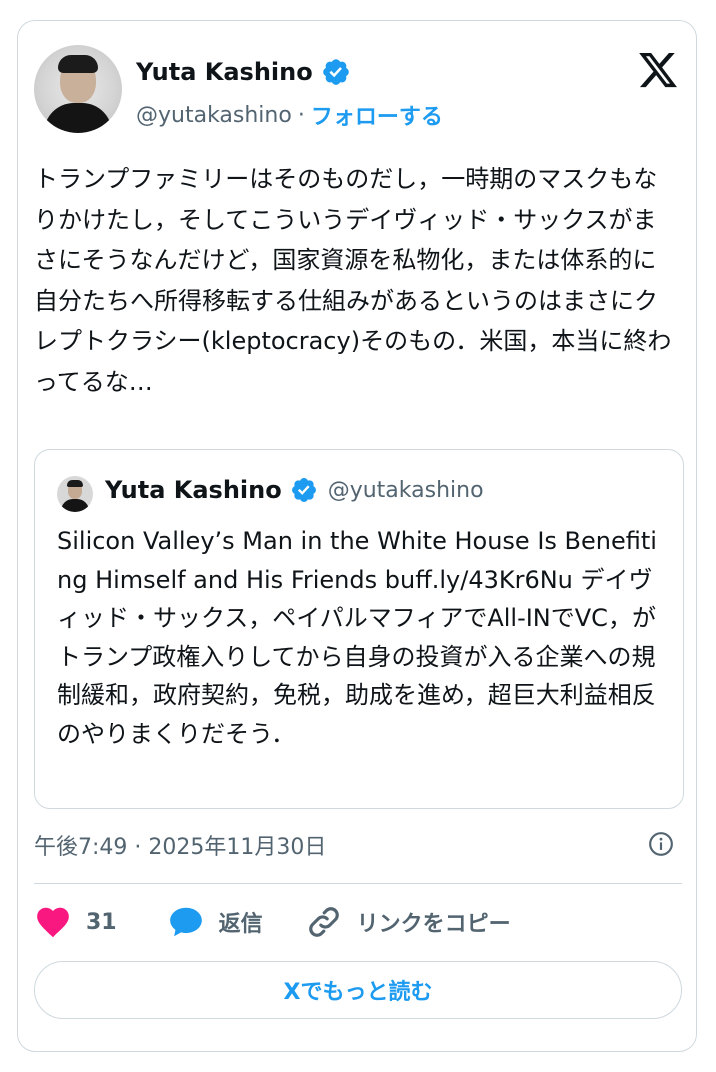 Image resolution: width=716 pixels, height=1072 pixels. Describe the element at coordinates (272, 922) in the screenshot. I see `action-bar: 31 返信 リンクをコピー` at that location.